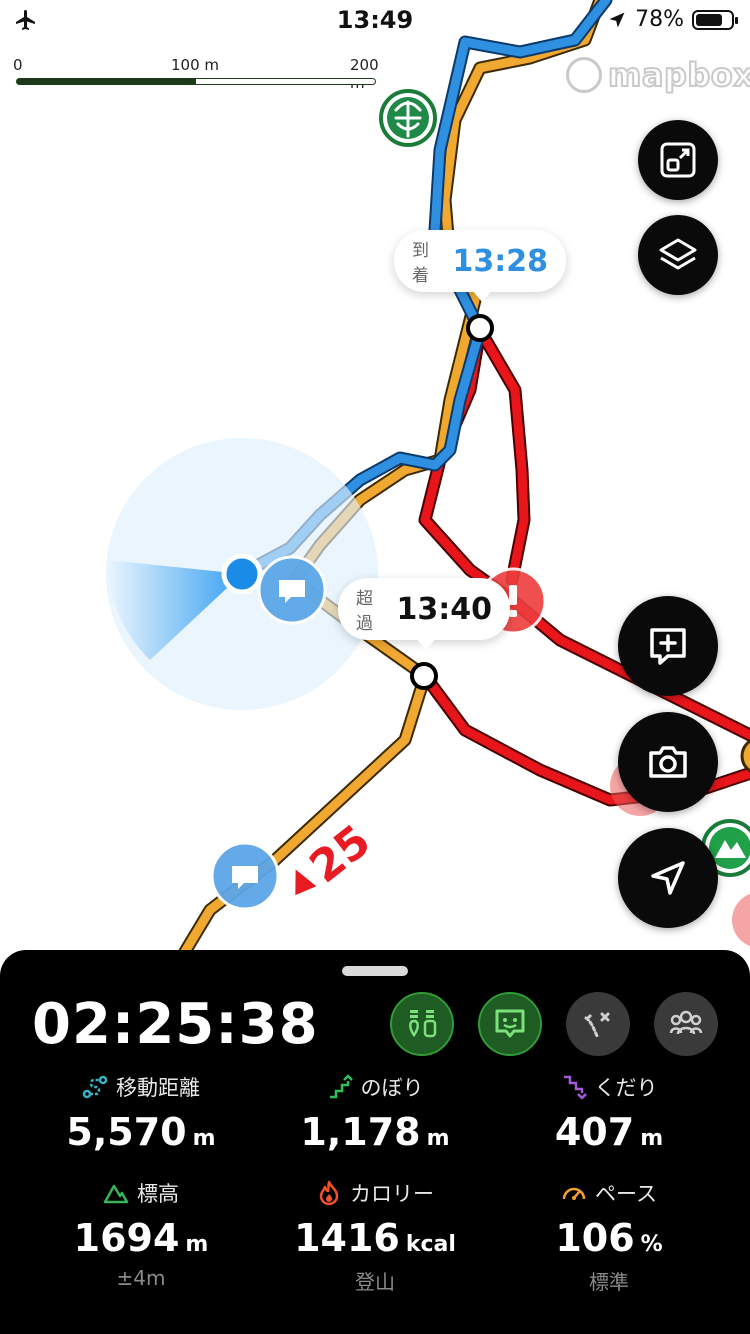 This screenshot has width=750, height=1334. I want to click on stat-altitude-unit: m, so click(197, 1244).